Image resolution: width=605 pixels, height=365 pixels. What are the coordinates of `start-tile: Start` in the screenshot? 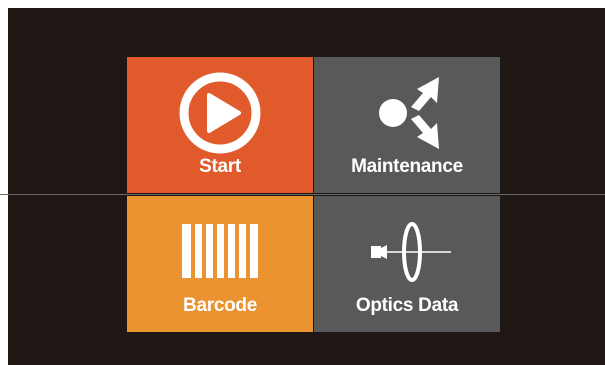 It's located at (220, 125).